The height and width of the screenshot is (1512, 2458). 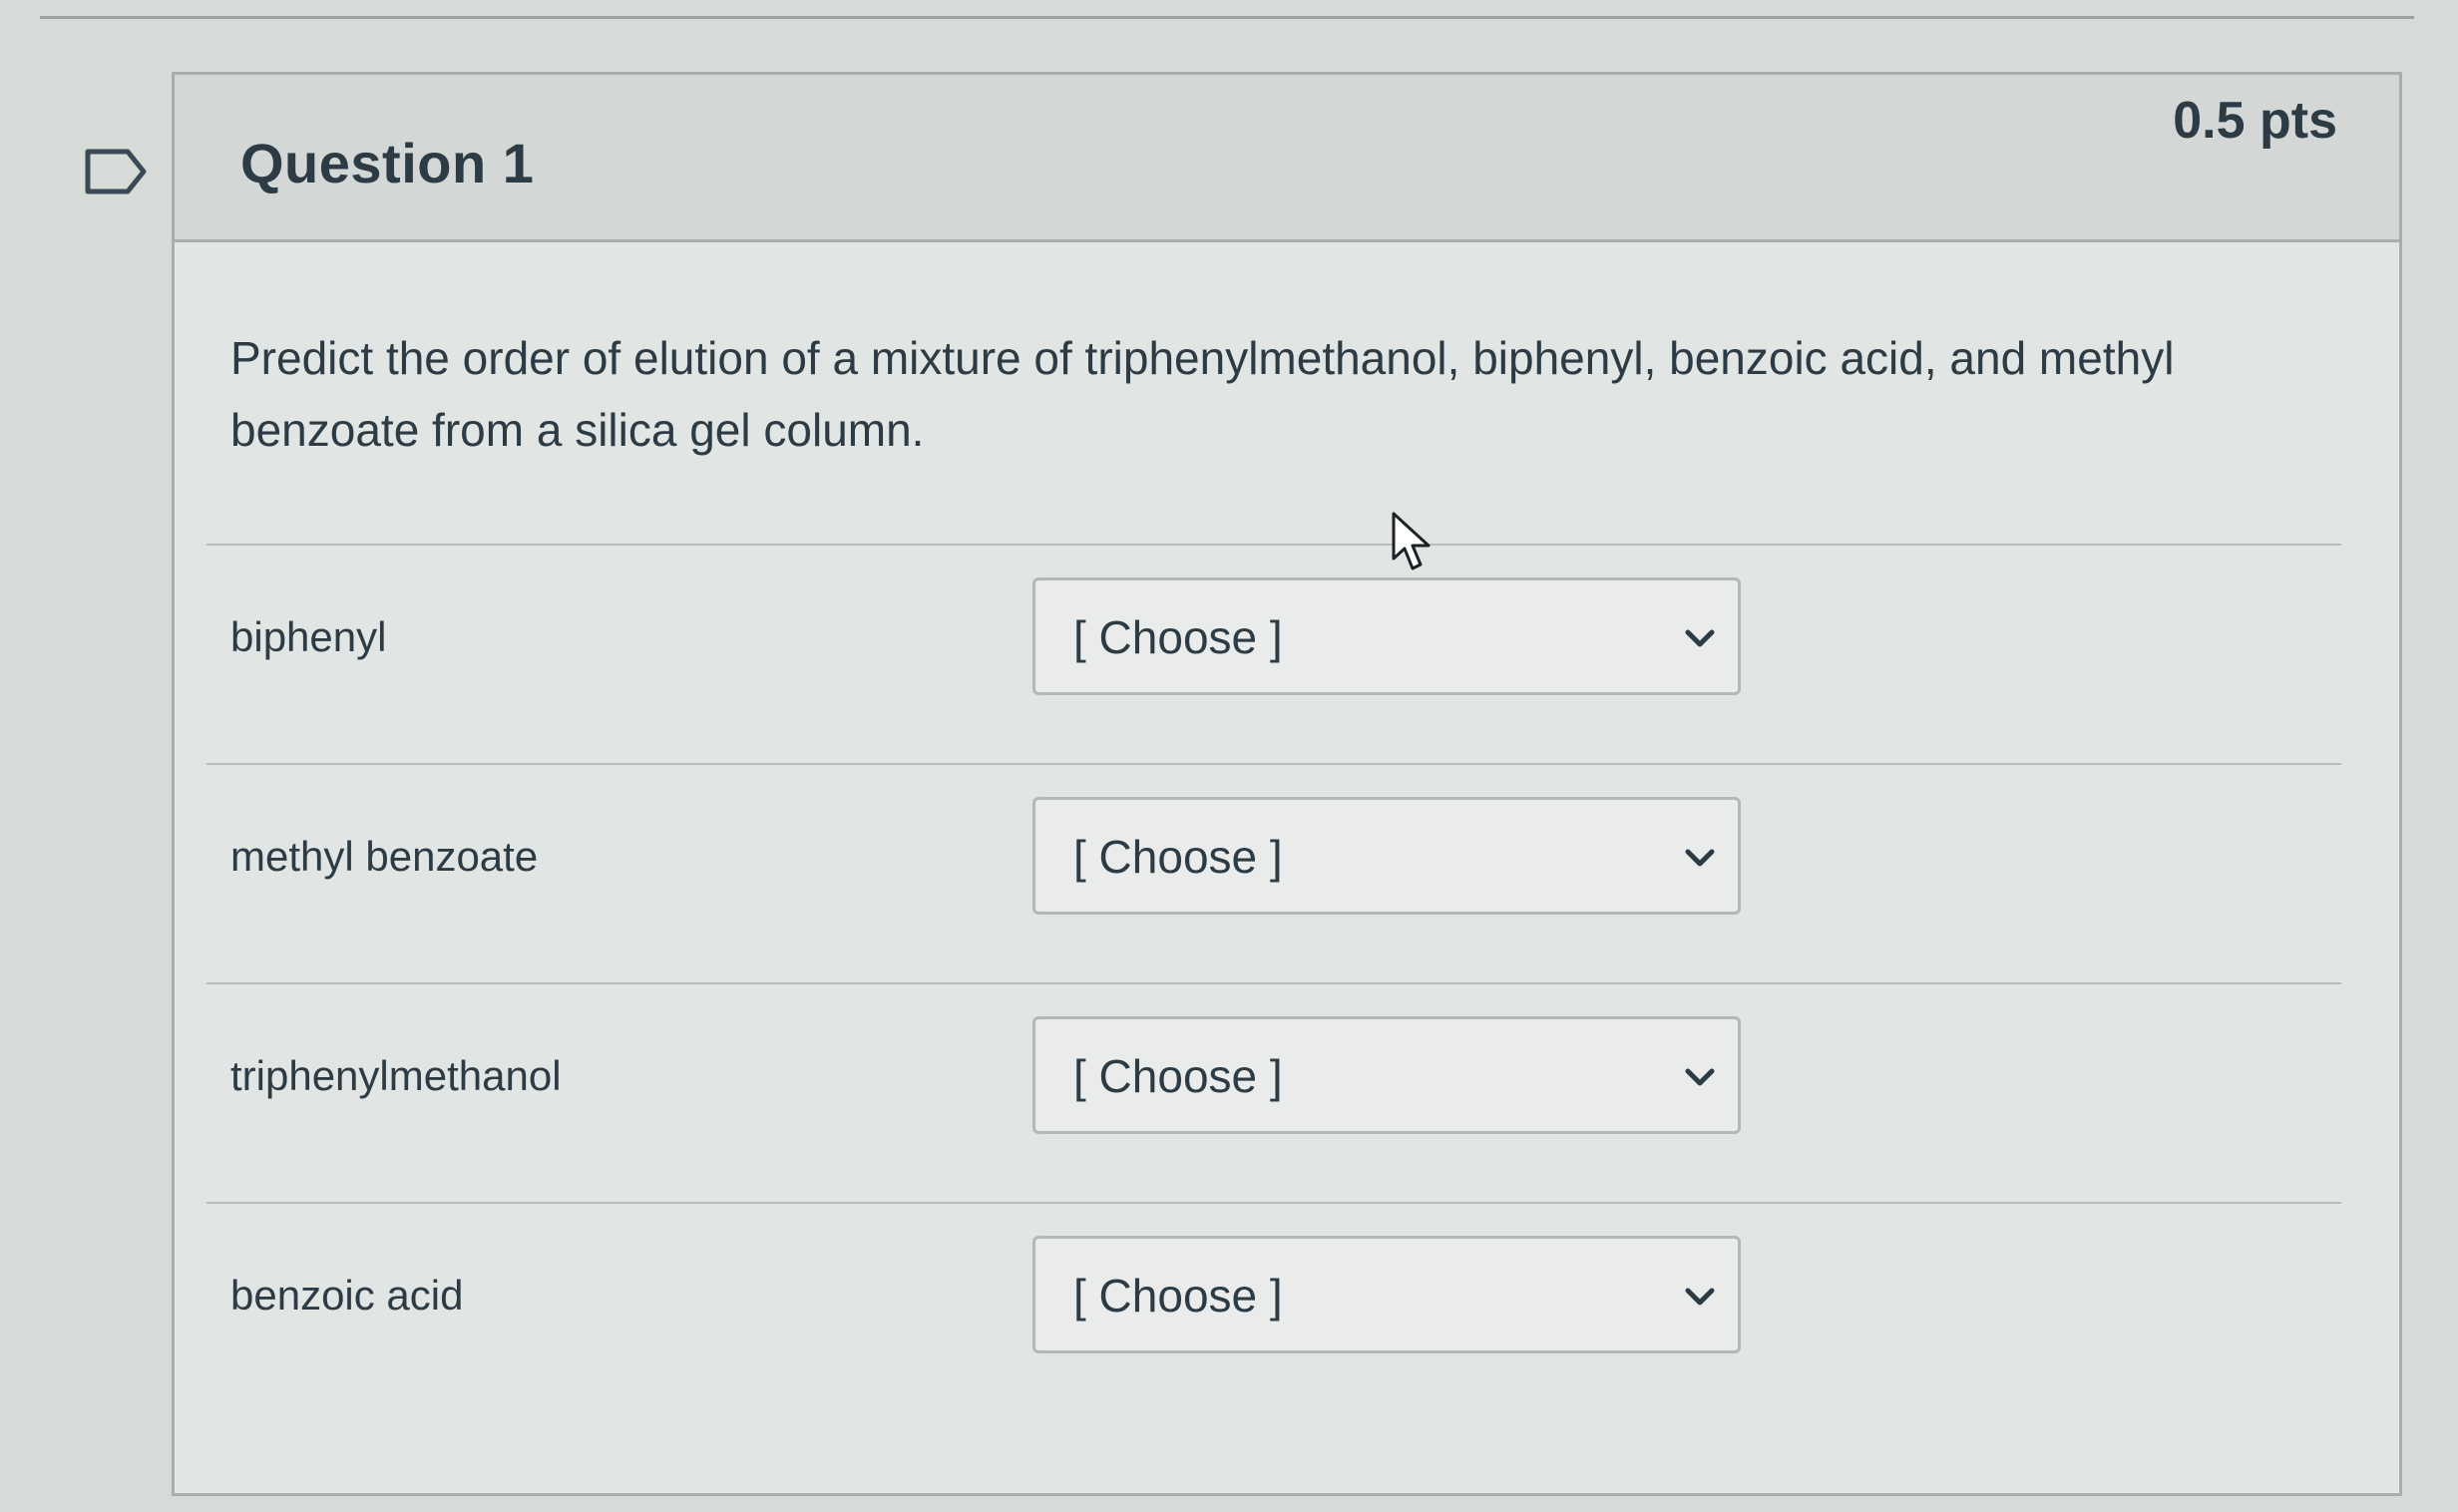 I want to click on flag-question-icon, so click(x=116, y=171).